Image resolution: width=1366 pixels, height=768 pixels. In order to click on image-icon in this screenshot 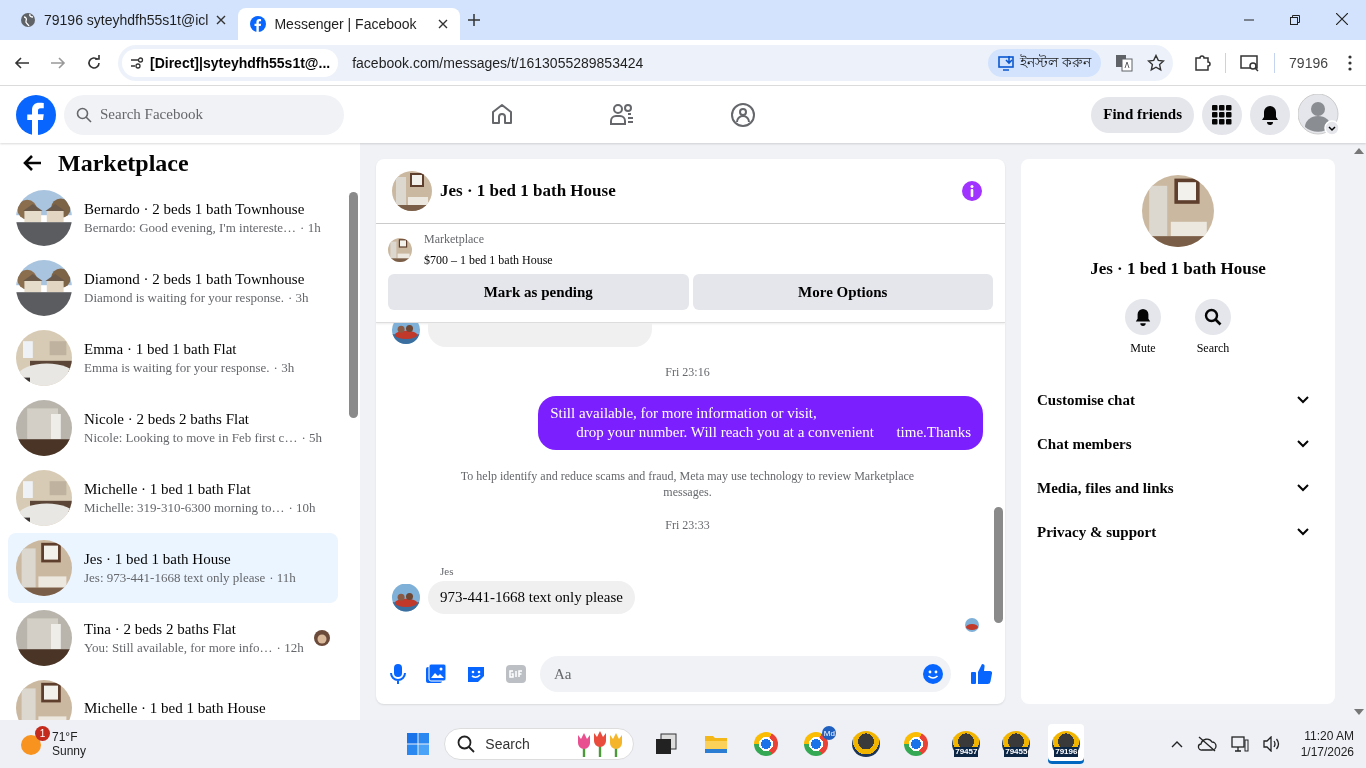, I will do `click(436, 674)`.